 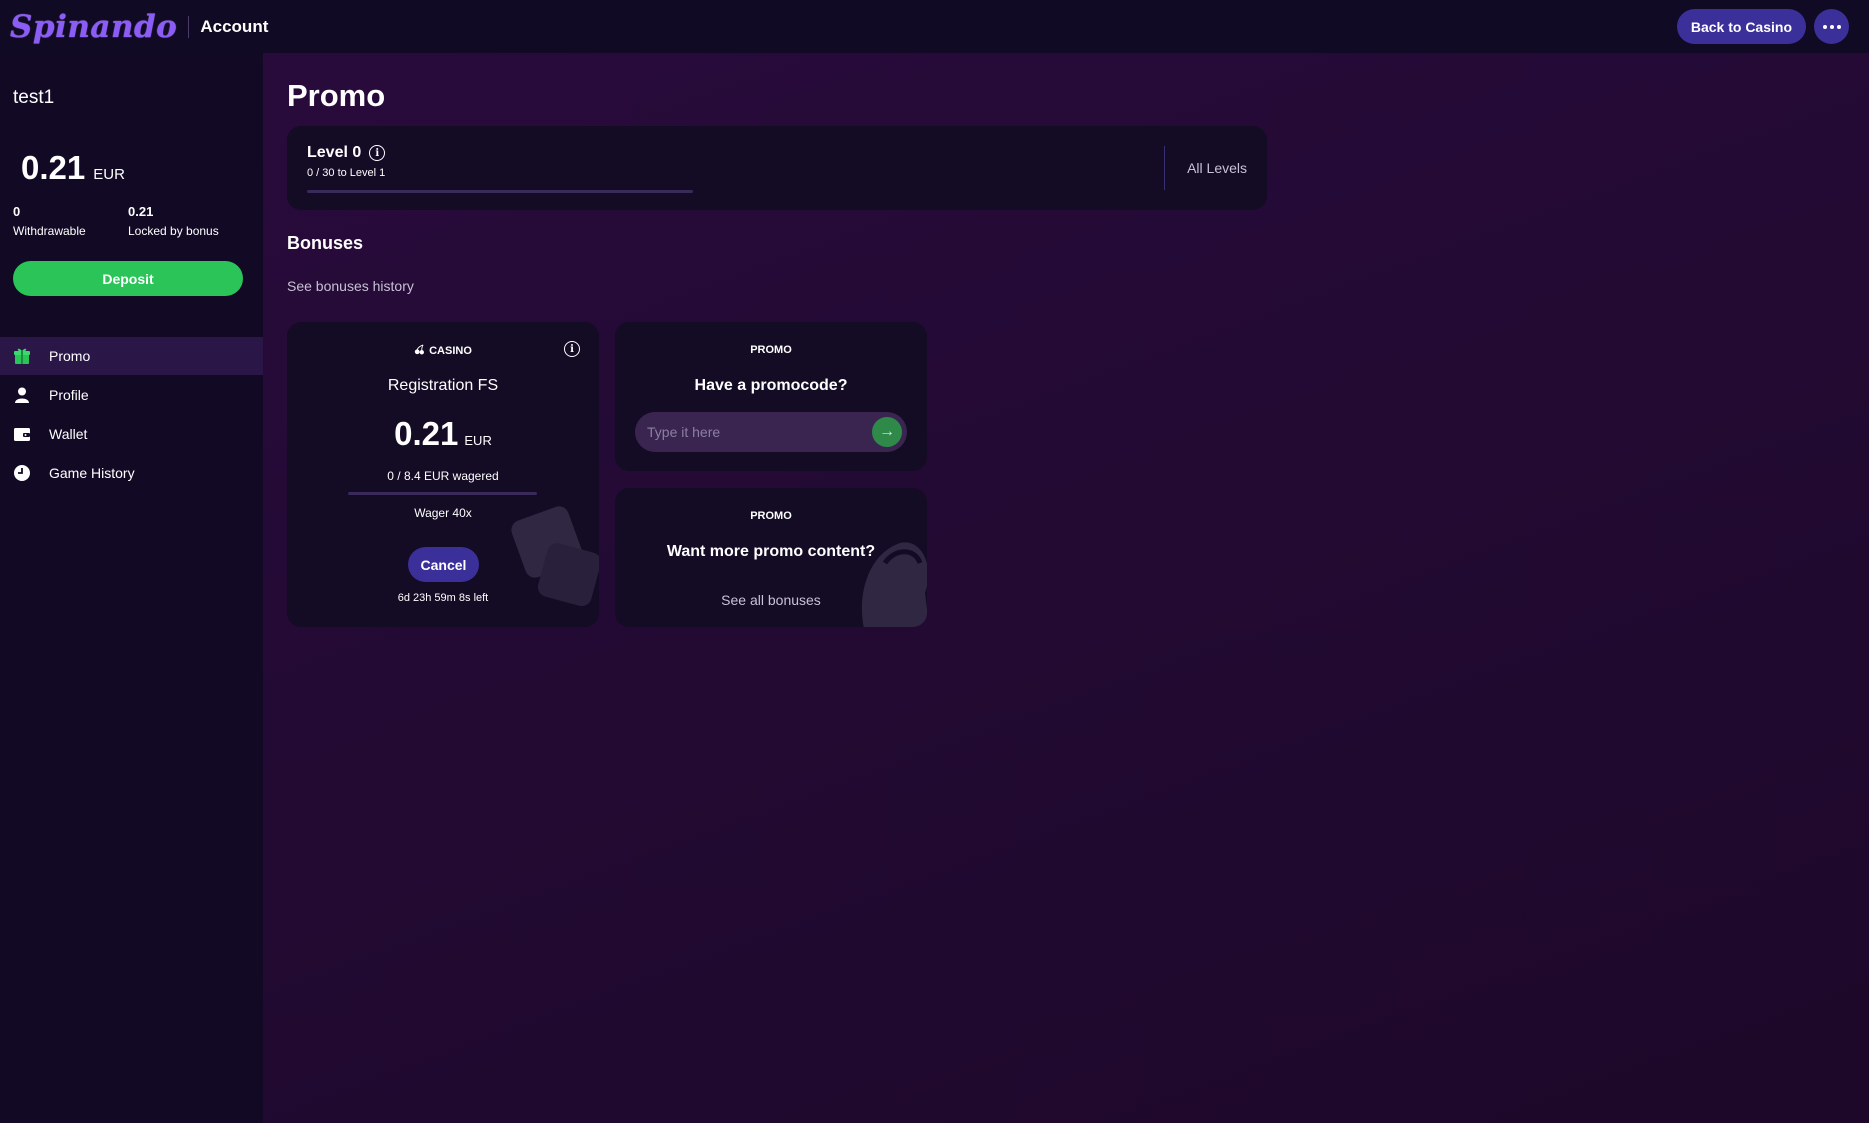 What do you see at coordinates (894, 584) in the screenshot?
I see `character-decoration` at bounding box center [894, 584].